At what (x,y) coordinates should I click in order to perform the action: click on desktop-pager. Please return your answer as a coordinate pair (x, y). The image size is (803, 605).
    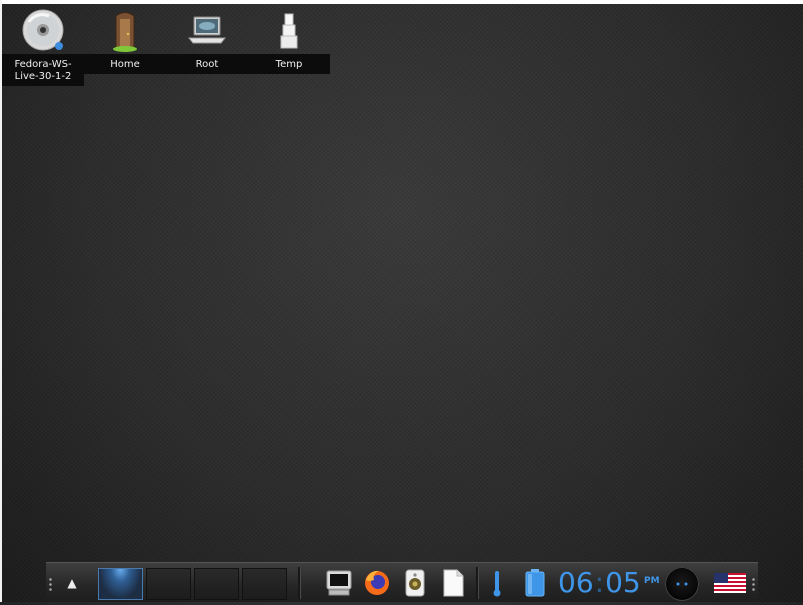
    Looking at the image, I should click on (192, 584).